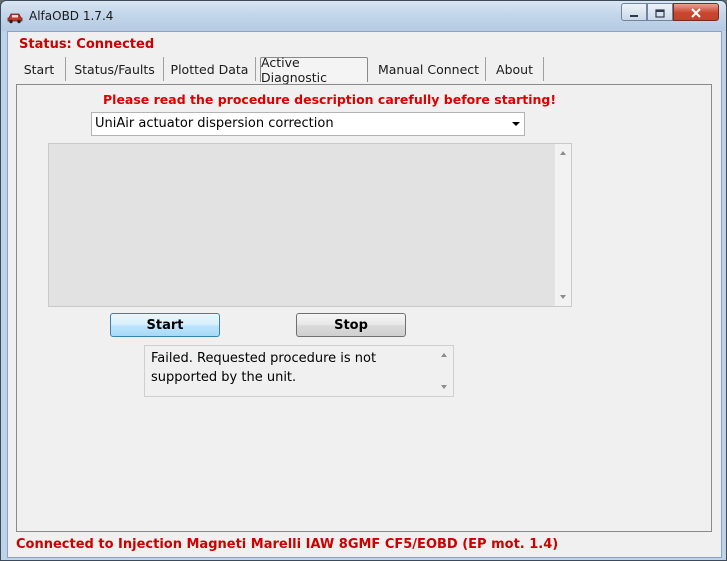 The height and width of the screenshot is (561, 727). I want to click on maximize-button, so click(660, 12).